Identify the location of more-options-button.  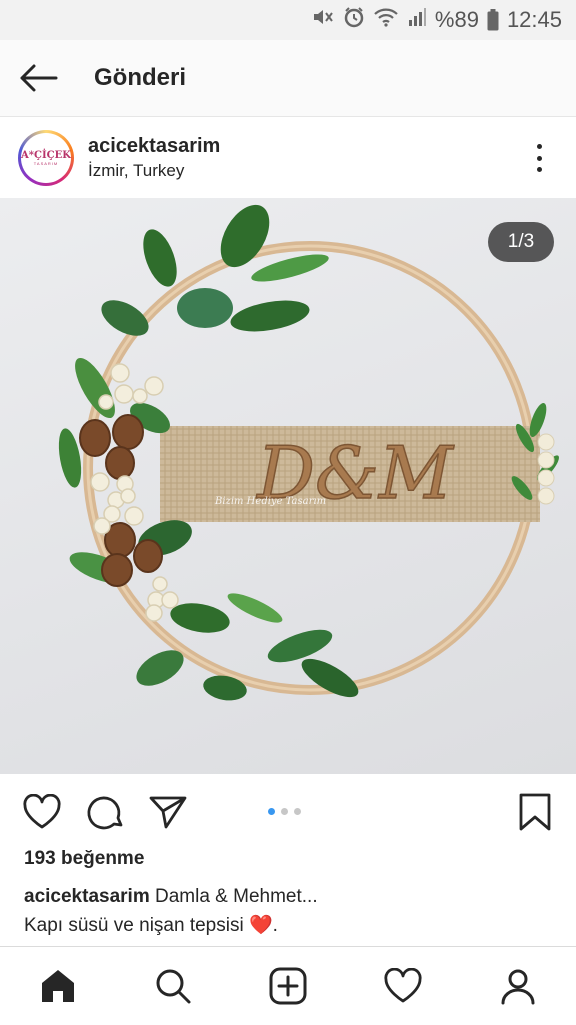
(539, 158).